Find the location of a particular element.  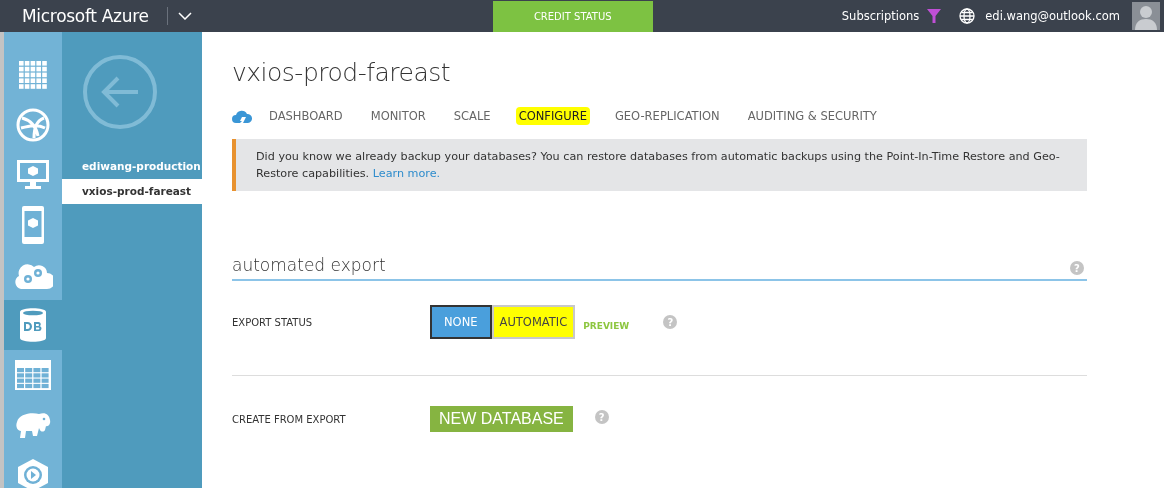

nav-item: vxios-prod-fareast is located at coordinates (132, 191).